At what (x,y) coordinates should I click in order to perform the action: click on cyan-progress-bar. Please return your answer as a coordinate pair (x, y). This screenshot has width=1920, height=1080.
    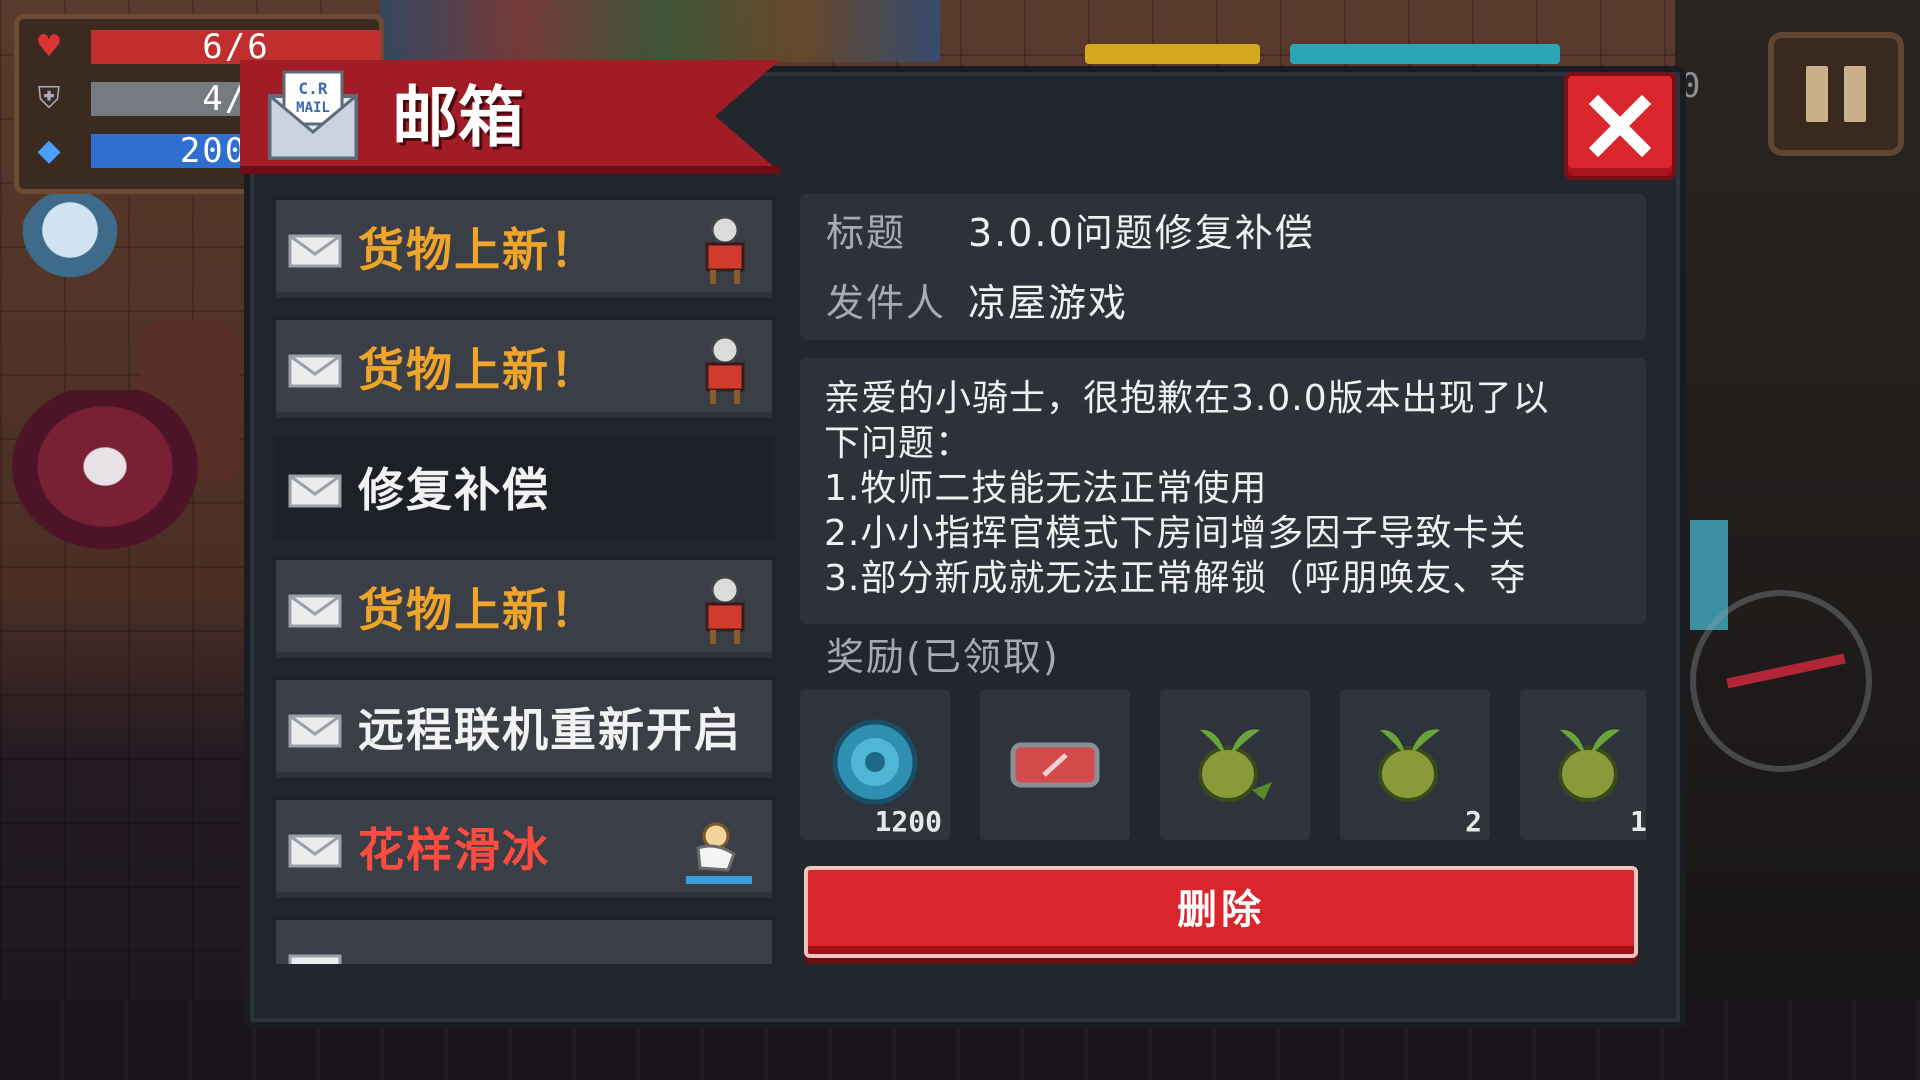
    Looking at the image, I should click on (1425, 54).